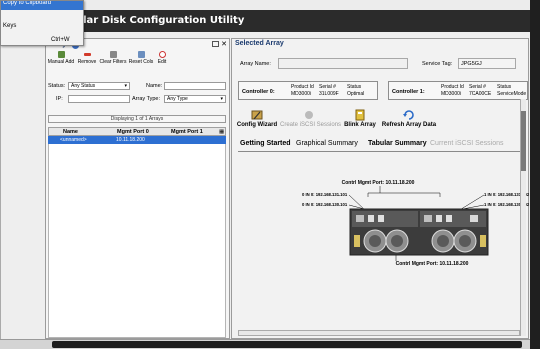  I want to click on controller-1-label: Controller 1:, so click(408, 92).